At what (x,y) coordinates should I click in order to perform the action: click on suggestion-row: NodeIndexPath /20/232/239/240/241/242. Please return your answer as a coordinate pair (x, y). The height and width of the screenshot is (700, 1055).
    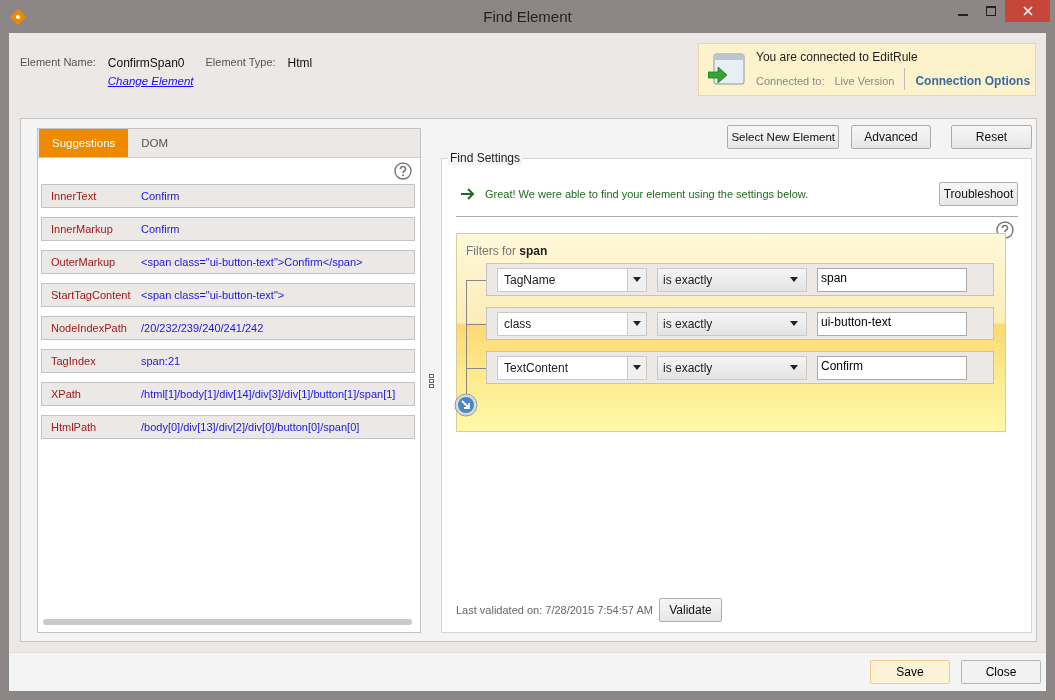
    Looking at the image, I should click on (228, 328).